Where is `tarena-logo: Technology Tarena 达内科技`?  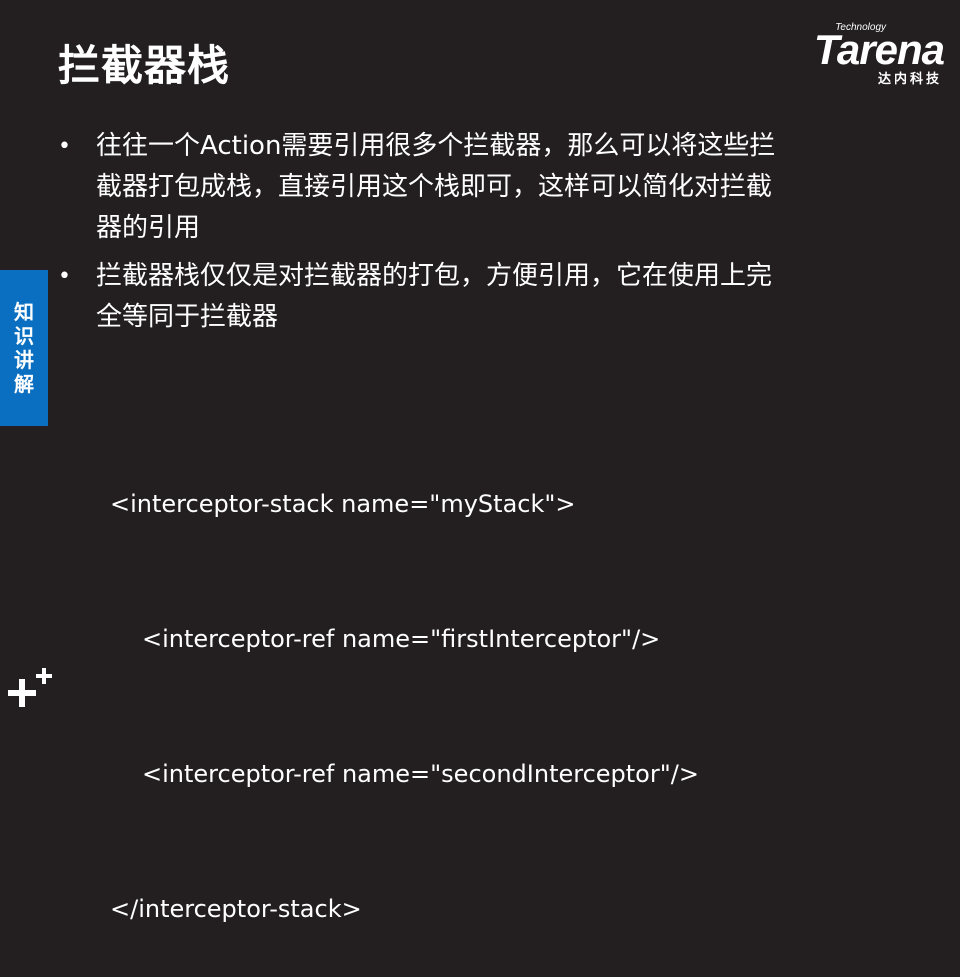
tarena-logo: Technology Tarena 达内科技 is located at coordinates (859, 54).